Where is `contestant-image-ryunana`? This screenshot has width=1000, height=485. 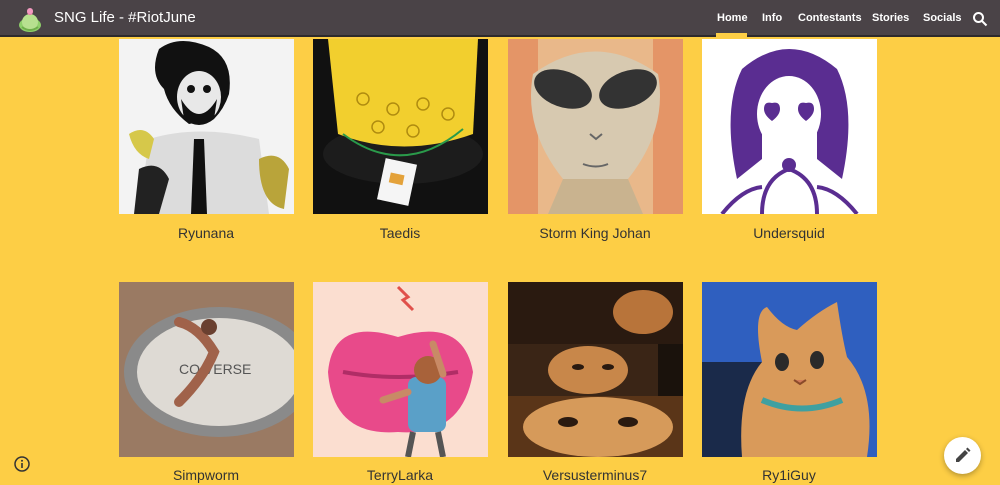
contestant-image-ryunana is located at coordinates (206, 126).